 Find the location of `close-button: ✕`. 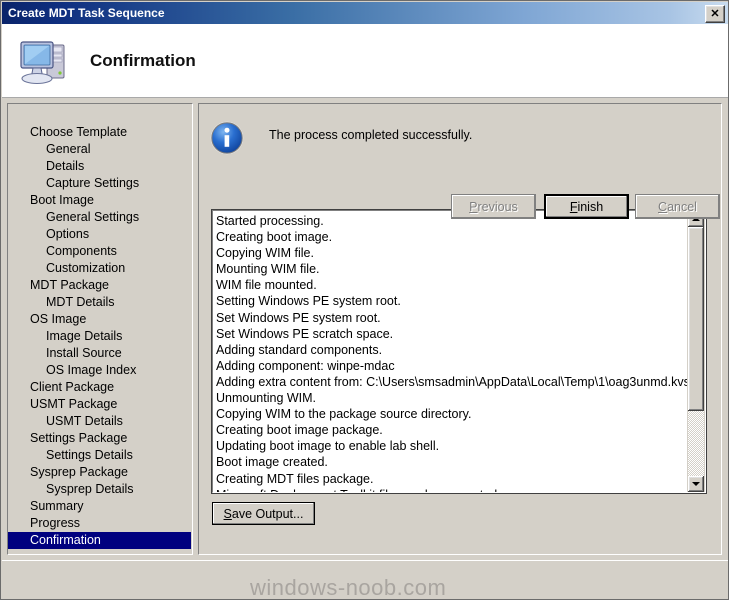

close-button: ✕ is located at coordinates (715, 14).